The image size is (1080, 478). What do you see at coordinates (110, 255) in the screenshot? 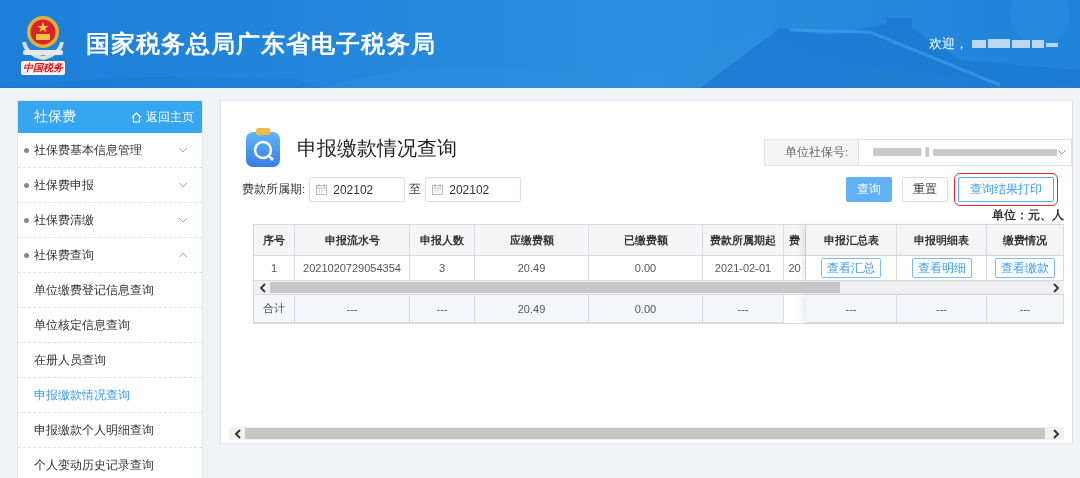
I see `menu-group: 社保费查询` at bounding box center [110, 255].